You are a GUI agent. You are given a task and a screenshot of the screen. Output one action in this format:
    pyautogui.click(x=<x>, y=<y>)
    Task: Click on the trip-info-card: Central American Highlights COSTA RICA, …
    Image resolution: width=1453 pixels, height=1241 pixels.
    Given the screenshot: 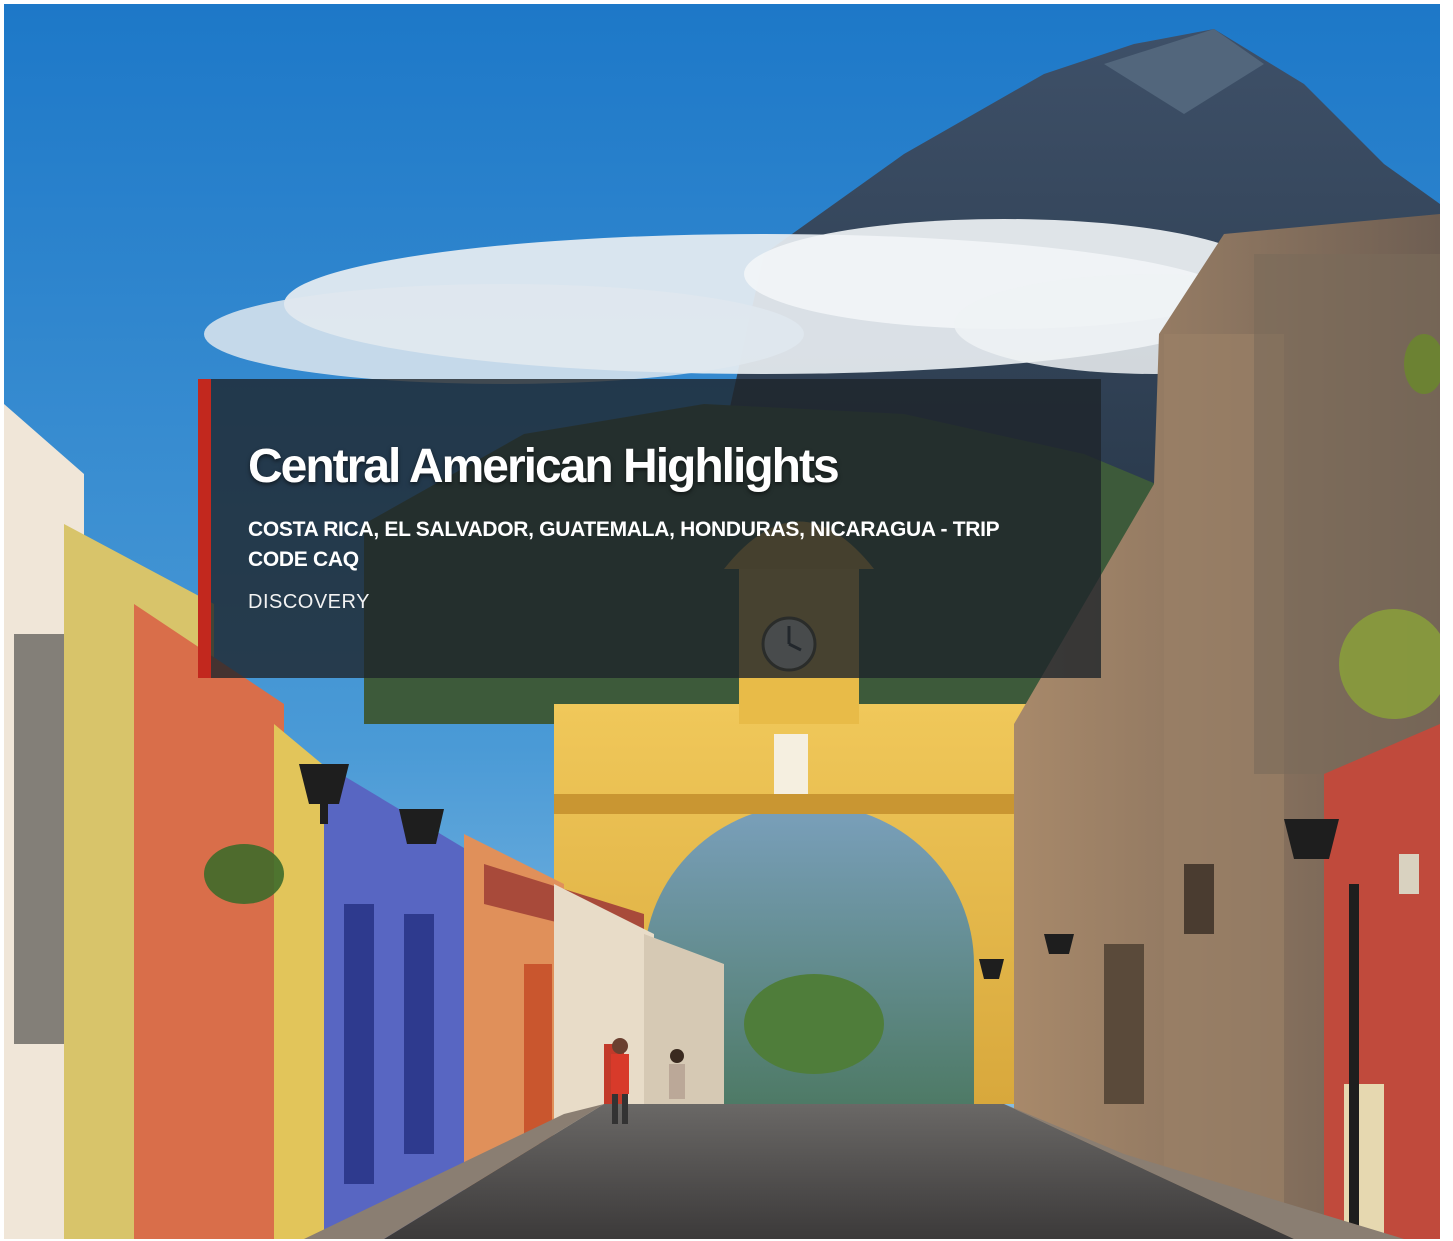 What is the action you would take?
    pyautogui.click(x=649, y=528)
    